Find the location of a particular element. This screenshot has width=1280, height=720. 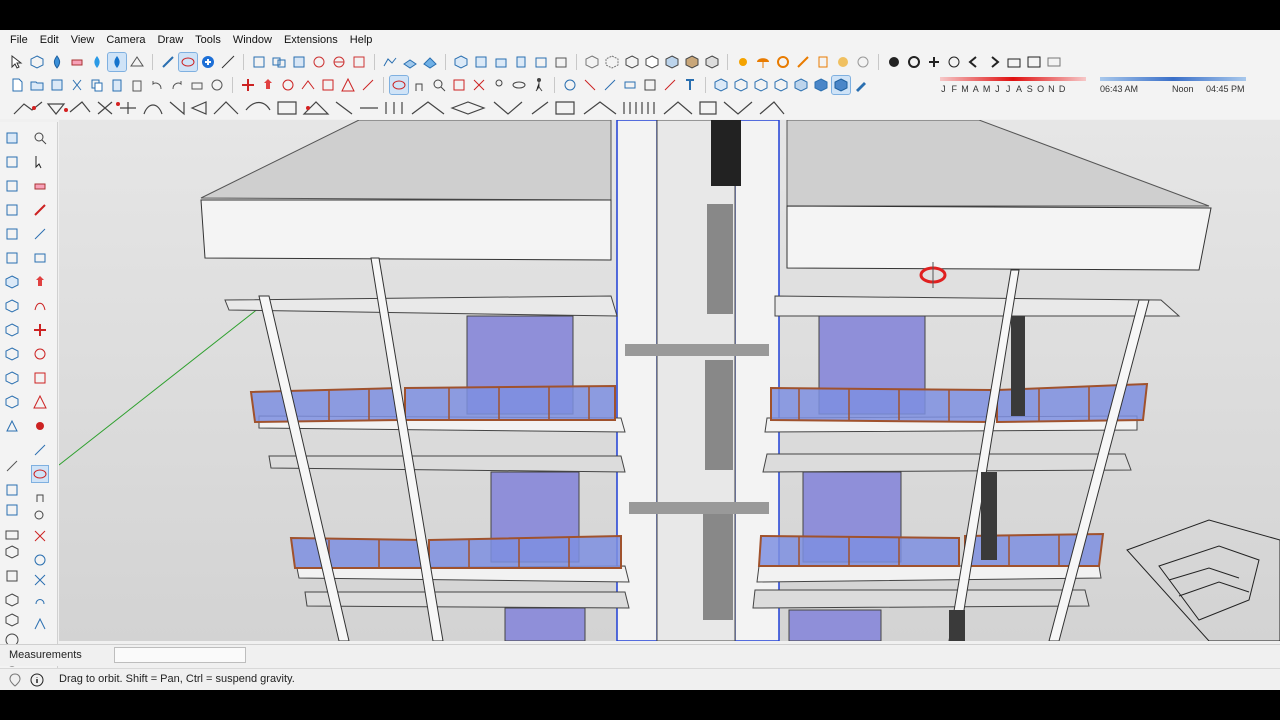

zoom-window-icon is located at coordinates (459, 85).